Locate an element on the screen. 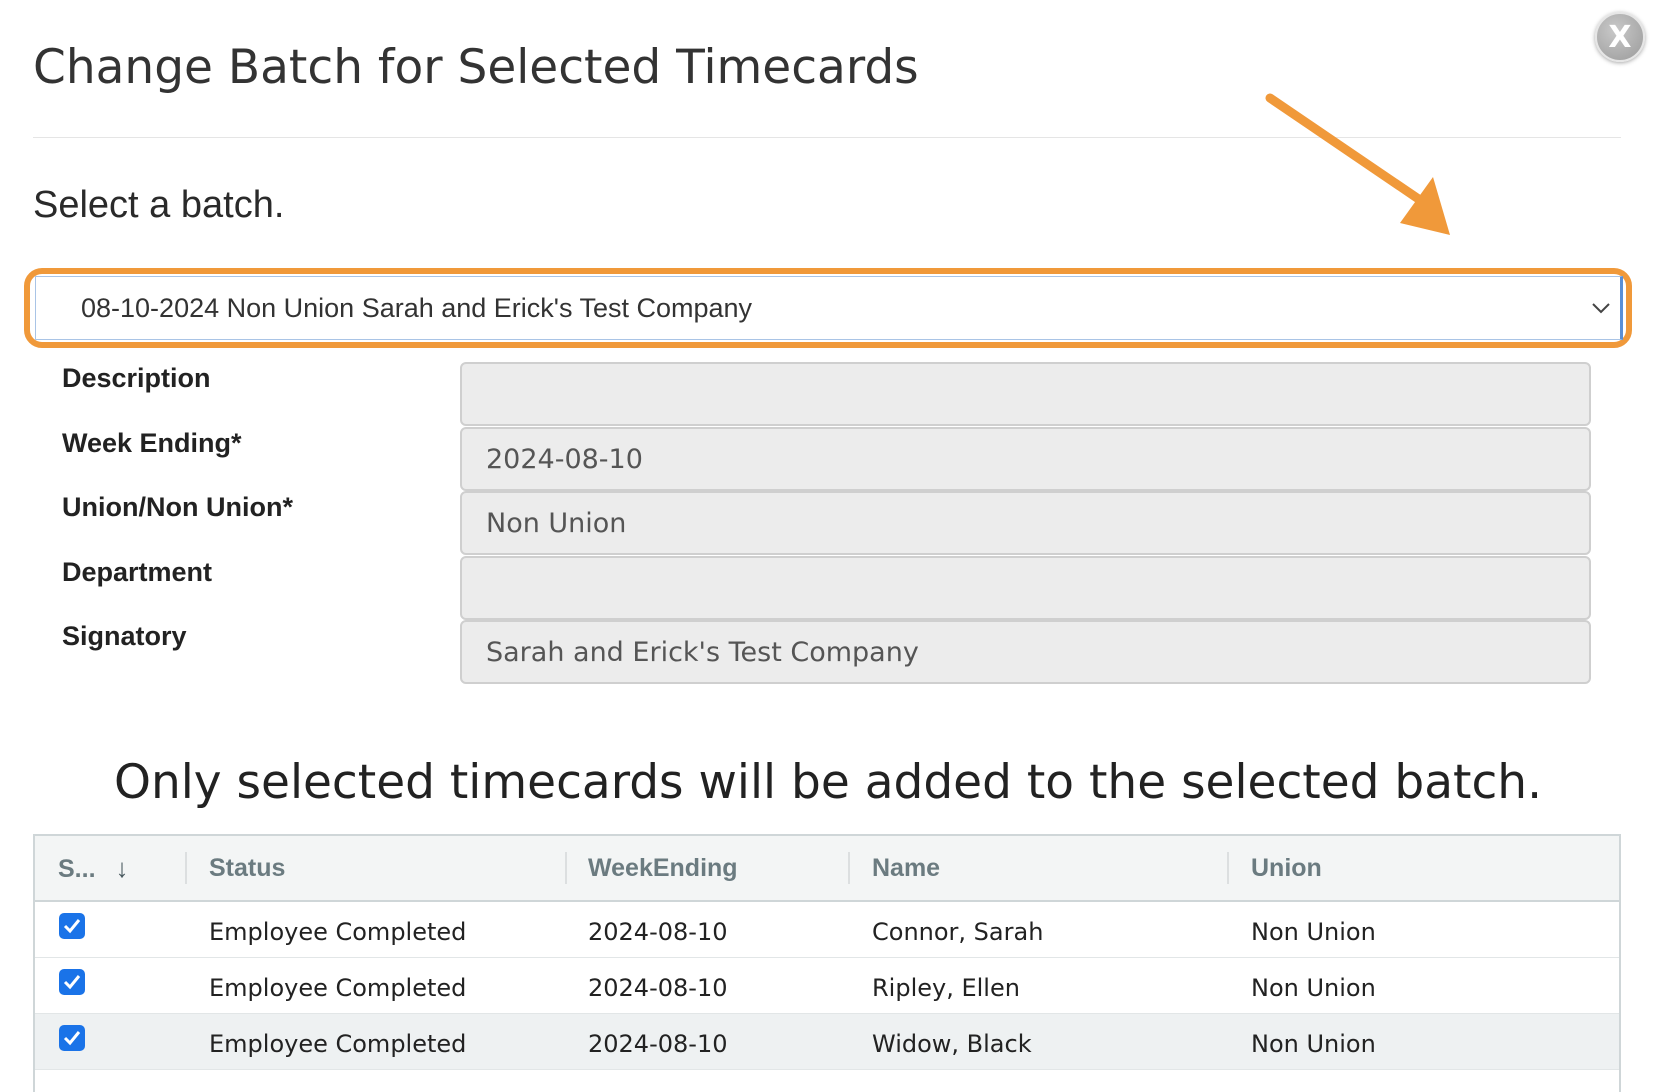 Image resolution: width=1656 pixels, height=1092 pixels. column-header-weekending: WeekEnding is located at coordinates (663, 868).